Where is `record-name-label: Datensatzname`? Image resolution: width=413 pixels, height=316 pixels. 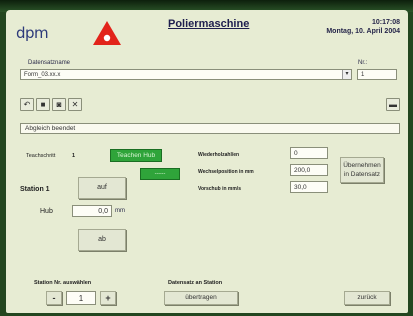 record-name-label: Datensatzname is located at coordinates (49, 63).